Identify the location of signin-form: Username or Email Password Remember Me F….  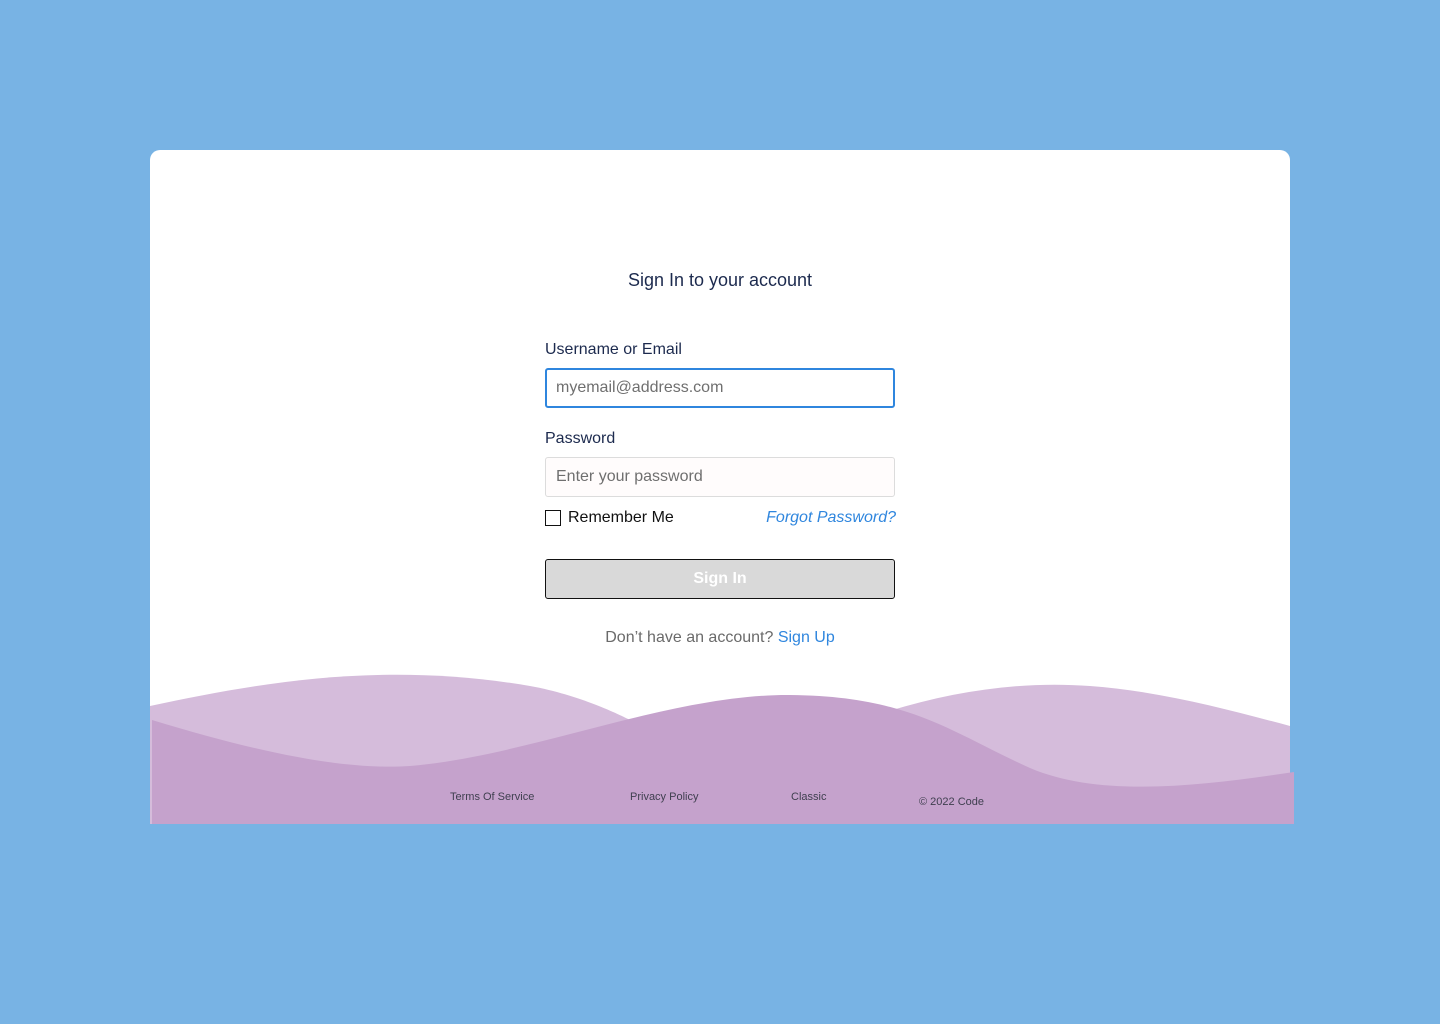
(720, 493).